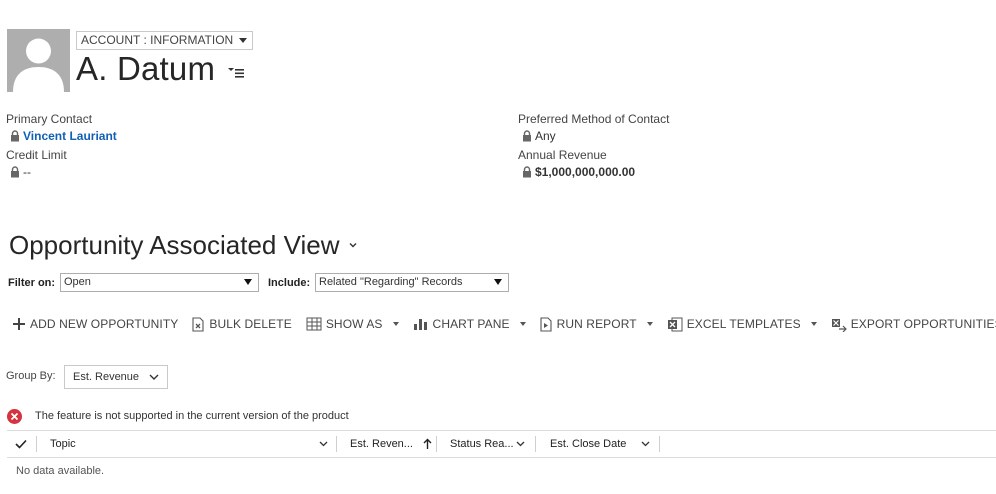 This screenshot has height=494, width=996. I want to click on preferred-contact-value: Any, so click(539, 136).